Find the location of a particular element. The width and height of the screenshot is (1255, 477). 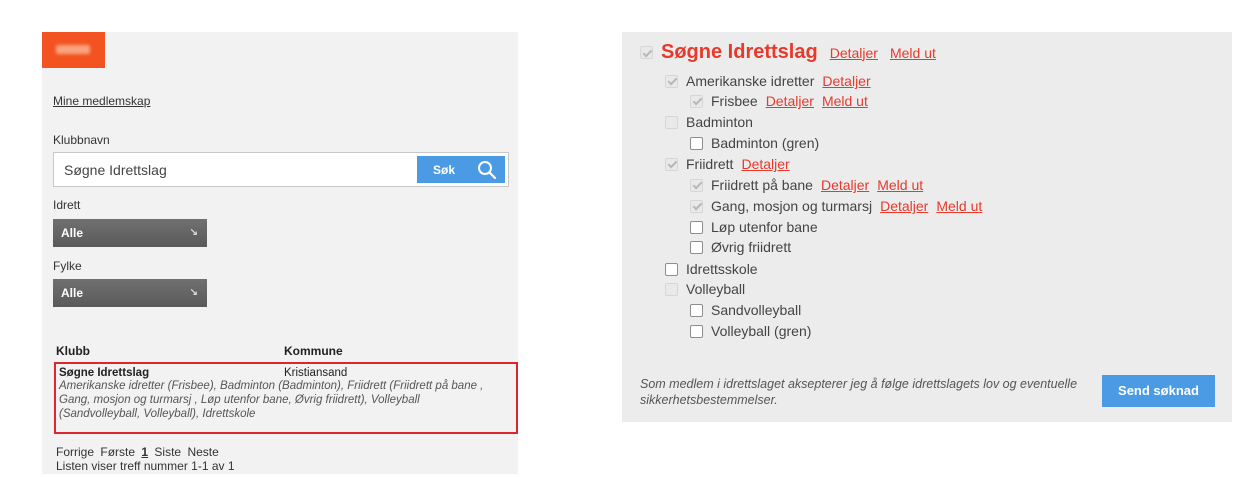

item-label: Idrettsskole is located at coordinates (722, 269).